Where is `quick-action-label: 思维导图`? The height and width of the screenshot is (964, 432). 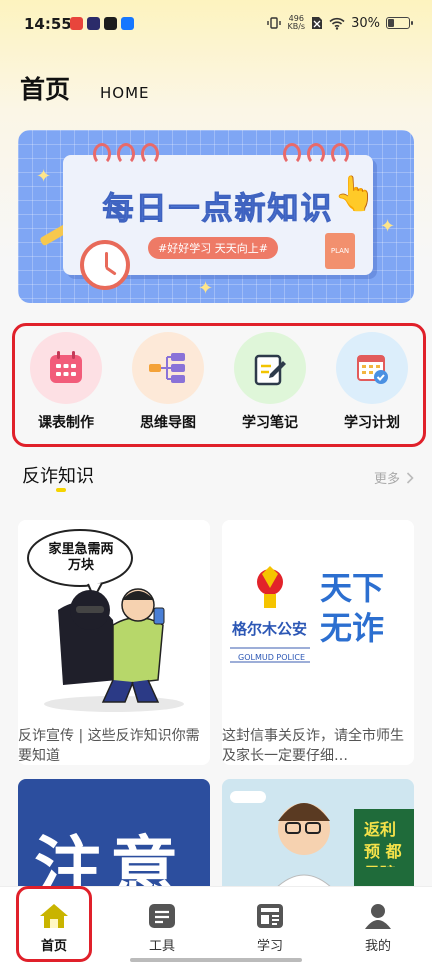 quick-action-label: 思维导图 is located at coordinates (168, 423).